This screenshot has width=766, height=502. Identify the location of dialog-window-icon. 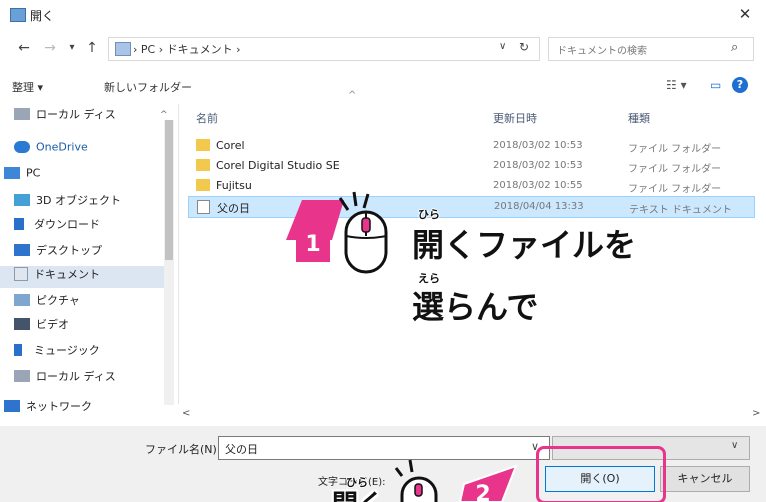
(18, 15).